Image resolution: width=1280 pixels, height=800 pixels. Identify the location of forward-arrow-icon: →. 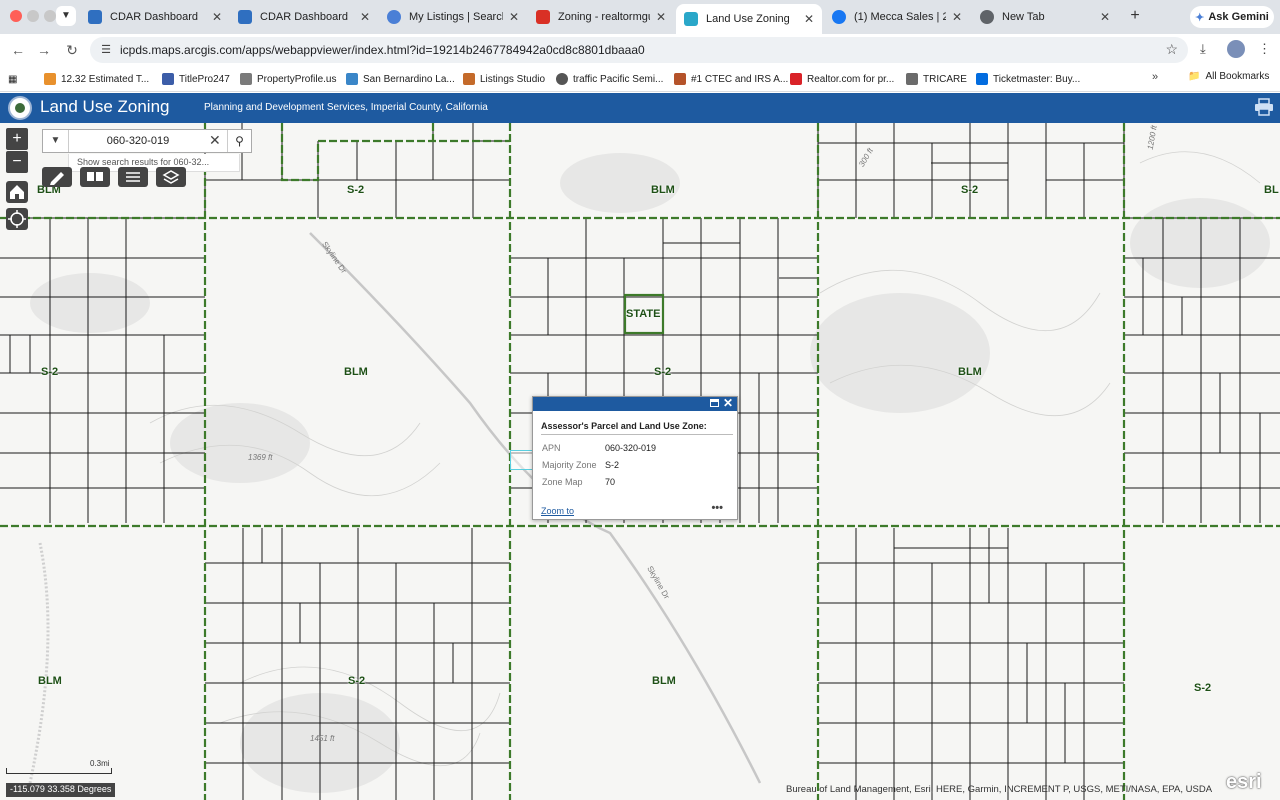
(44, 50).